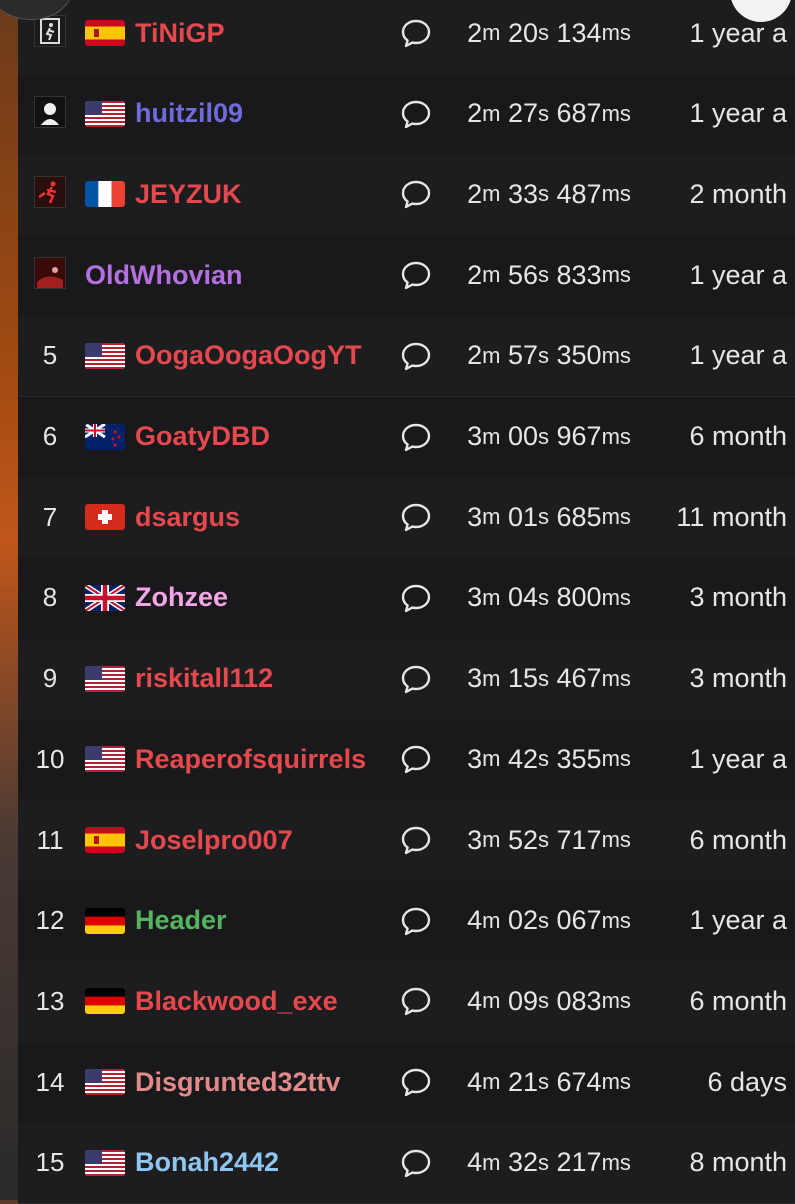  I want to click on leaderboard-row: 13 Blackwood_exe 4 m 09 s 083 ms 6 month, so click(406, 1002).